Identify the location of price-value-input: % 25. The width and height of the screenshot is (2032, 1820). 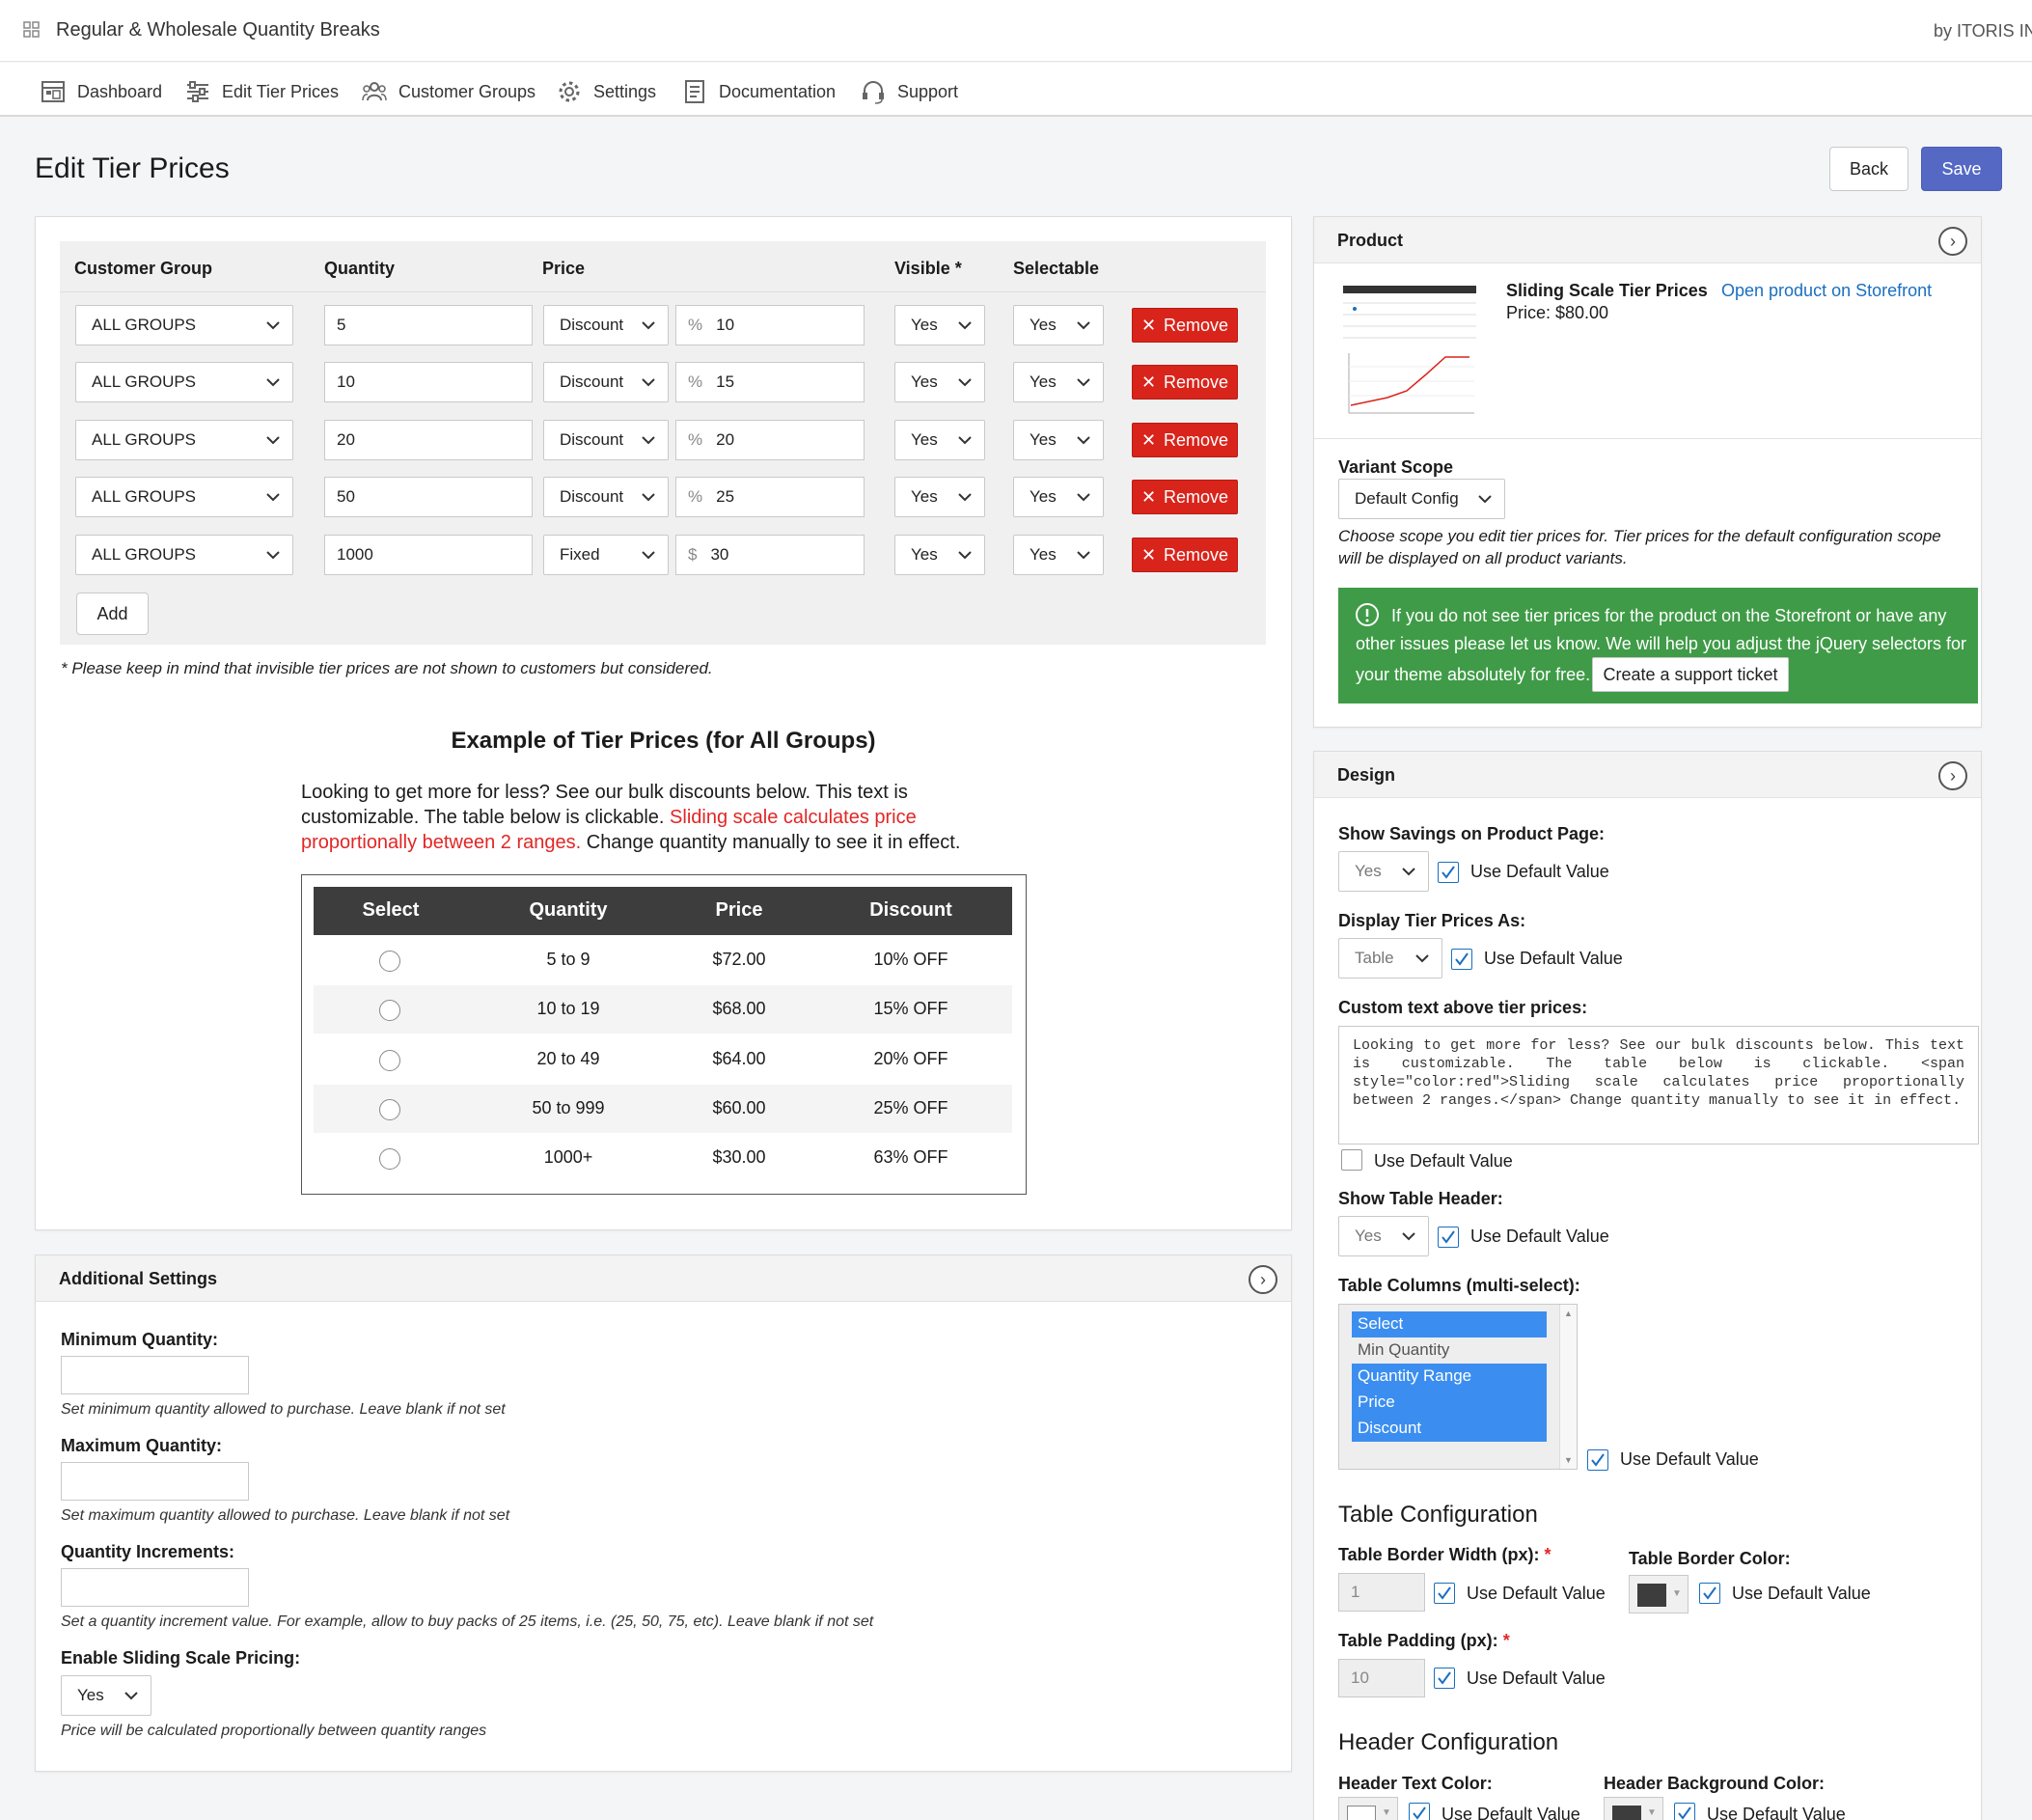
(770, 497).